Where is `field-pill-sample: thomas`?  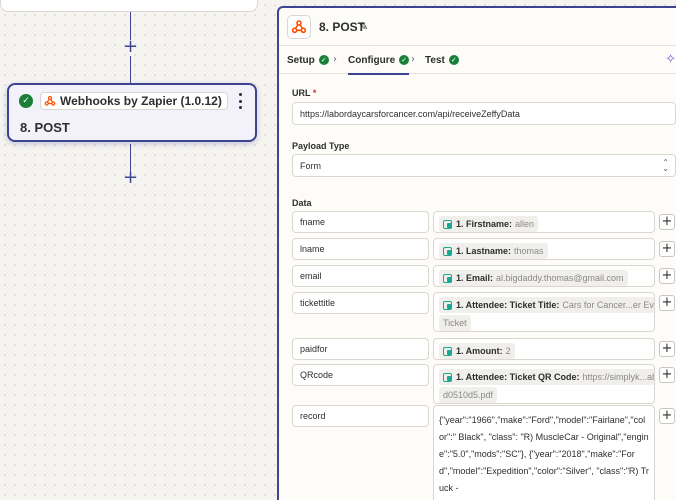
field-pill-sample: thomas is located at coordinates (529, 251).